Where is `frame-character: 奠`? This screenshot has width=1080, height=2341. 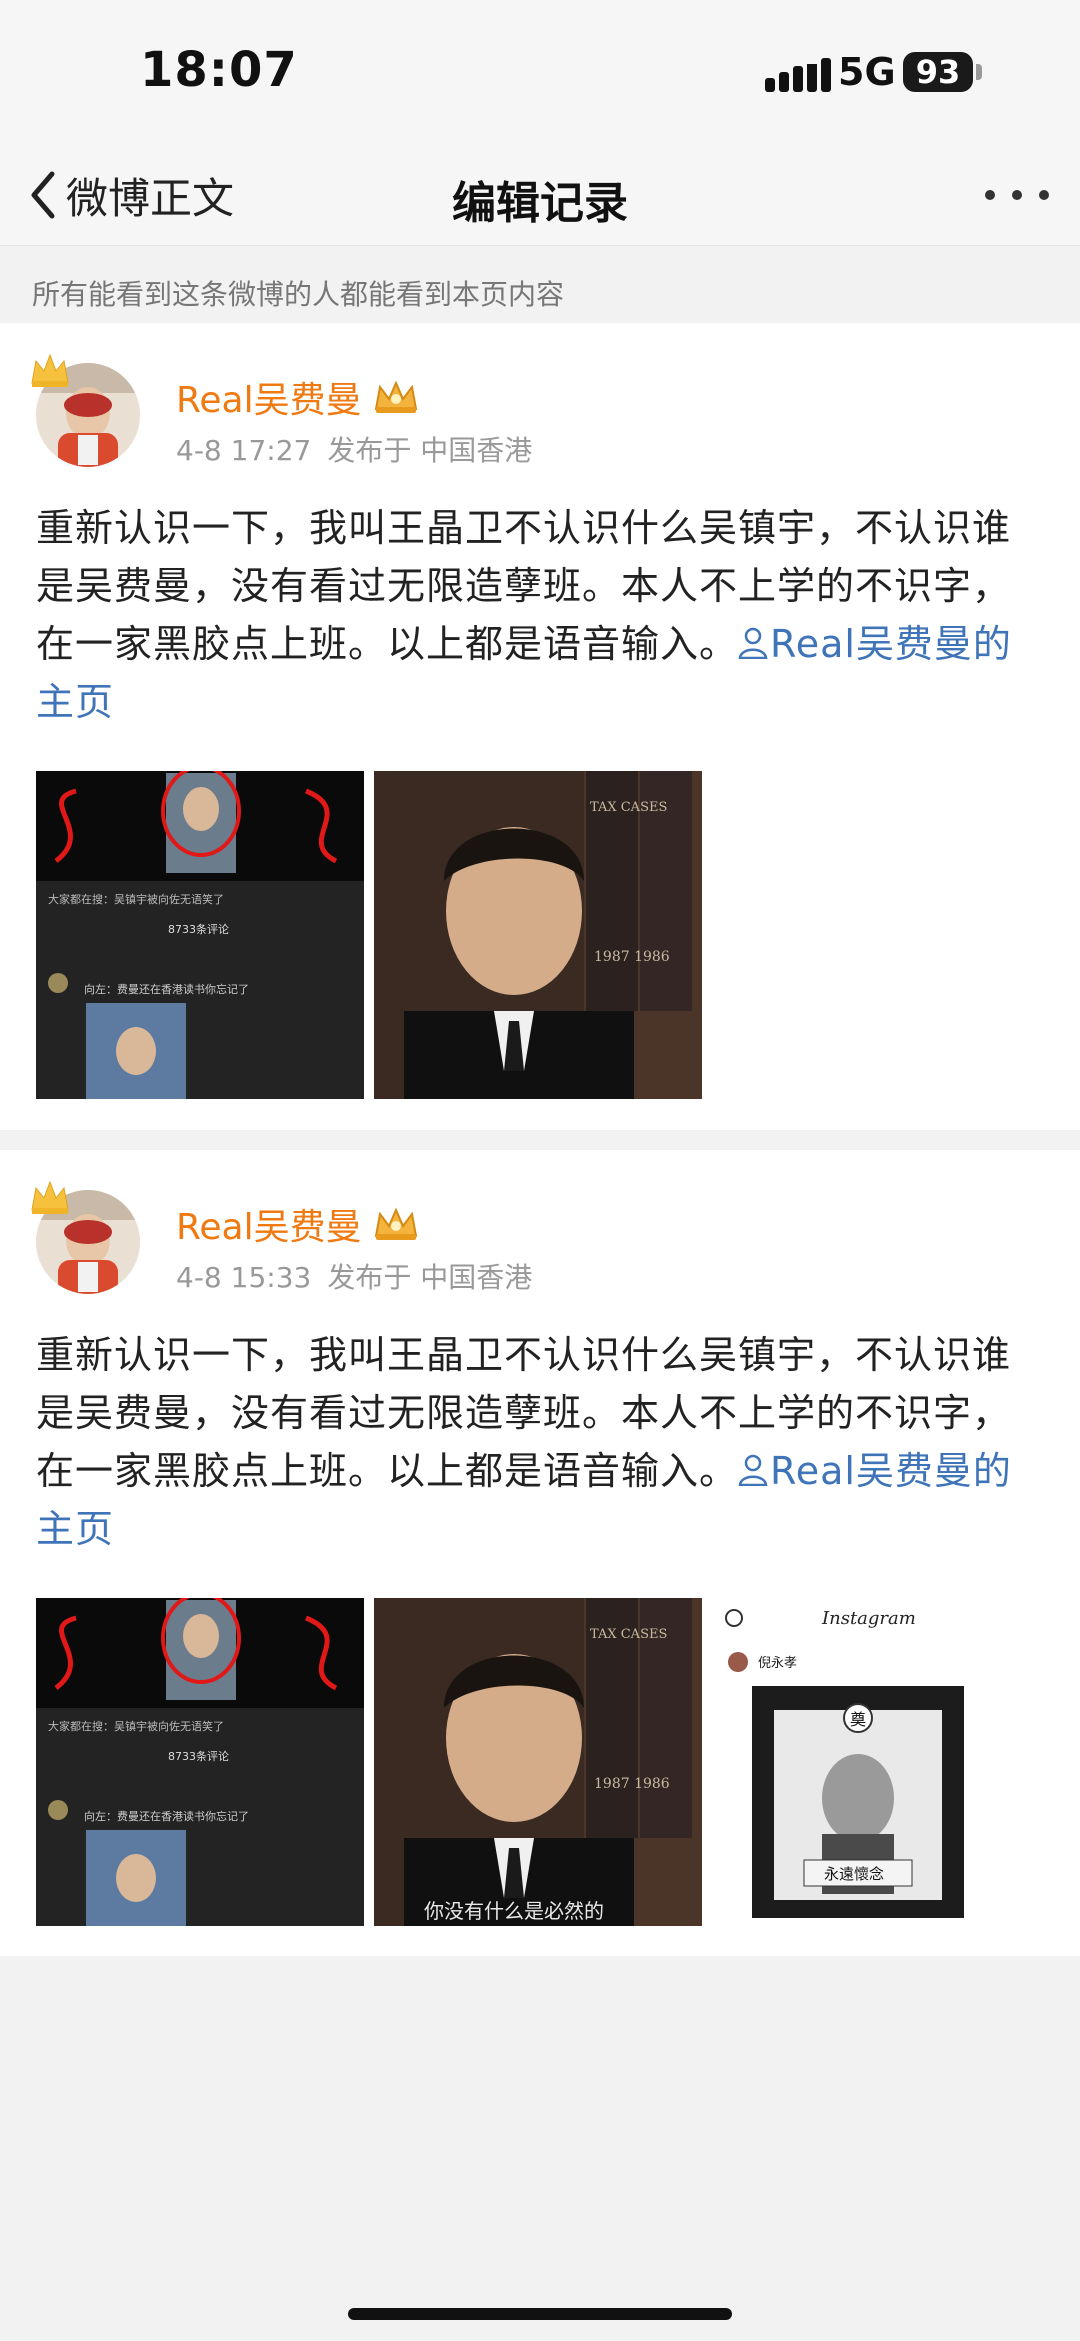
frame-character: 奠 is located at coordinates (858, 1719).